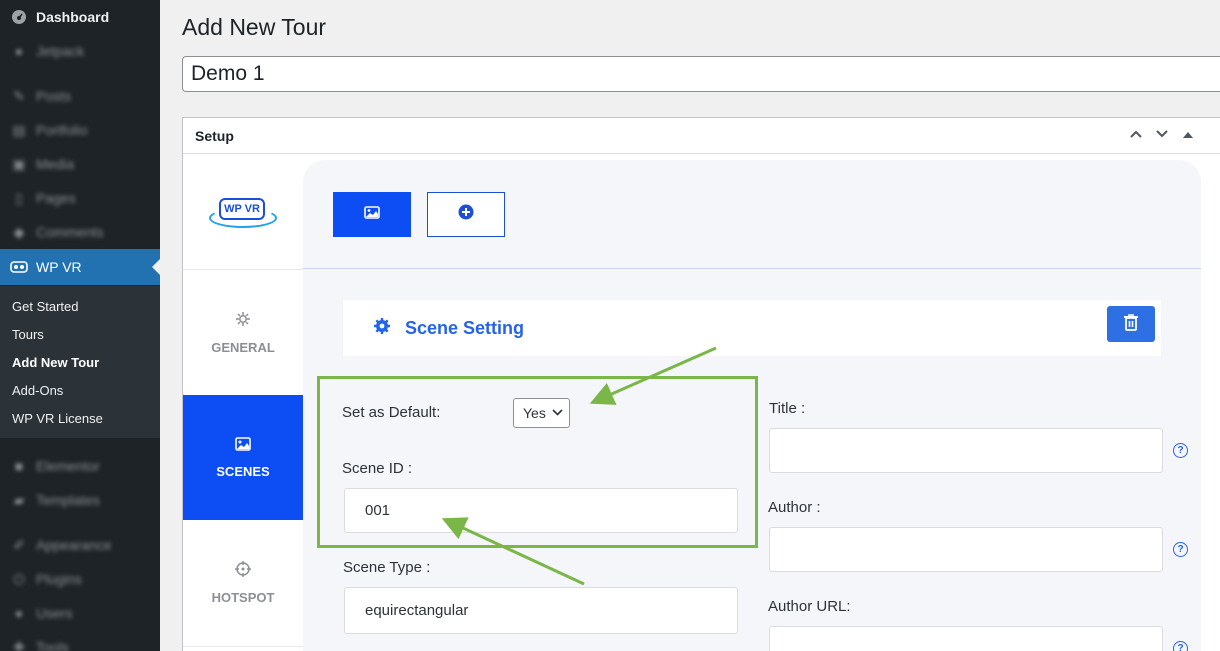 The height and width of the screenshot is (651, 1220). Describe the element at coordinates (80, 164) in the screenshot. I see `menu-item-media: ▣ Media` at that location.